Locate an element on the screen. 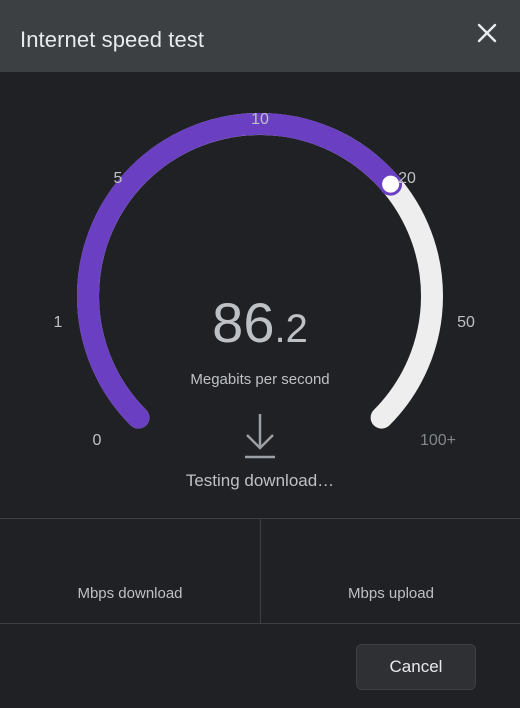  speed-value-integer: 86 is located at coordinates (243, 322).